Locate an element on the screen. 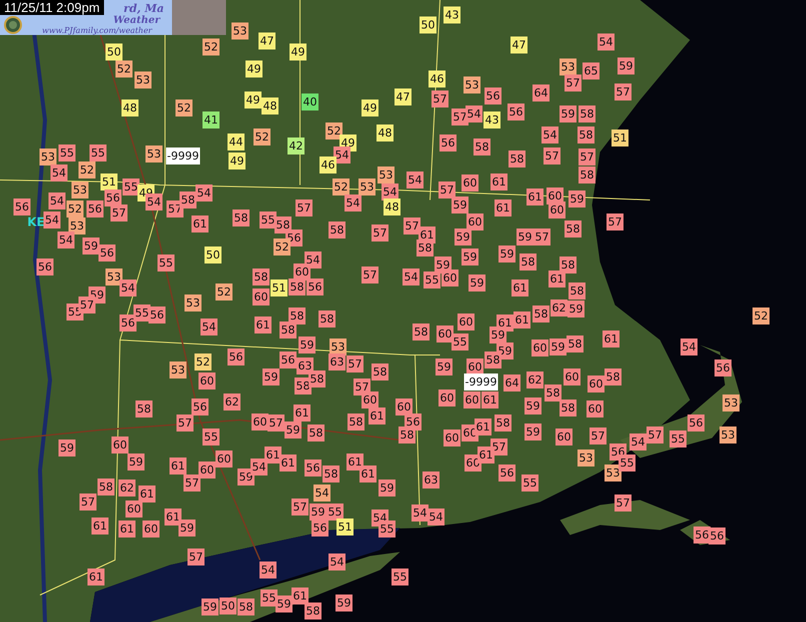 The width and height of the screenshot is (806, 622). temperature-label: 50 is located at coordinates (213, 255).